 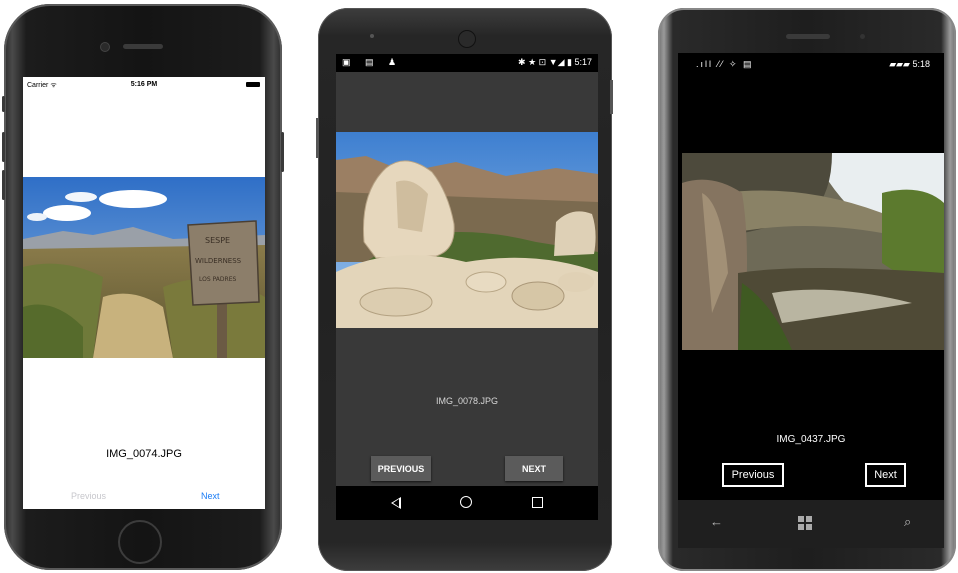 I want to click on home-button, so click(x=140, y=542).